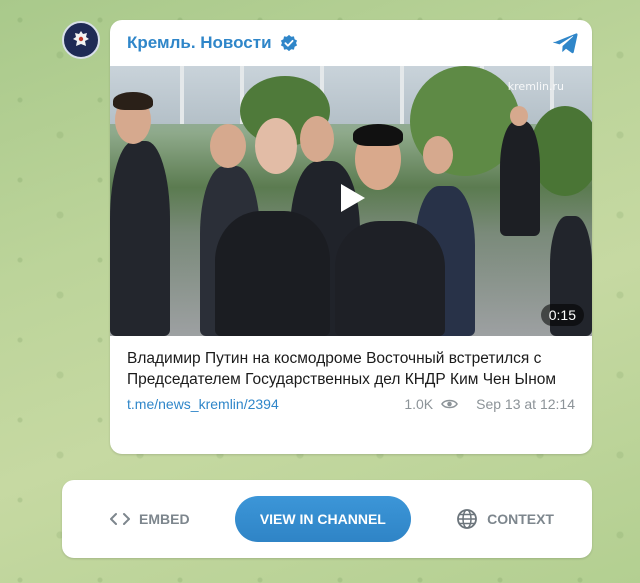 The image size is (640, 583). I want to click on post-stats: 1.0K Sep 13 at 12:14, so click(489, 404).